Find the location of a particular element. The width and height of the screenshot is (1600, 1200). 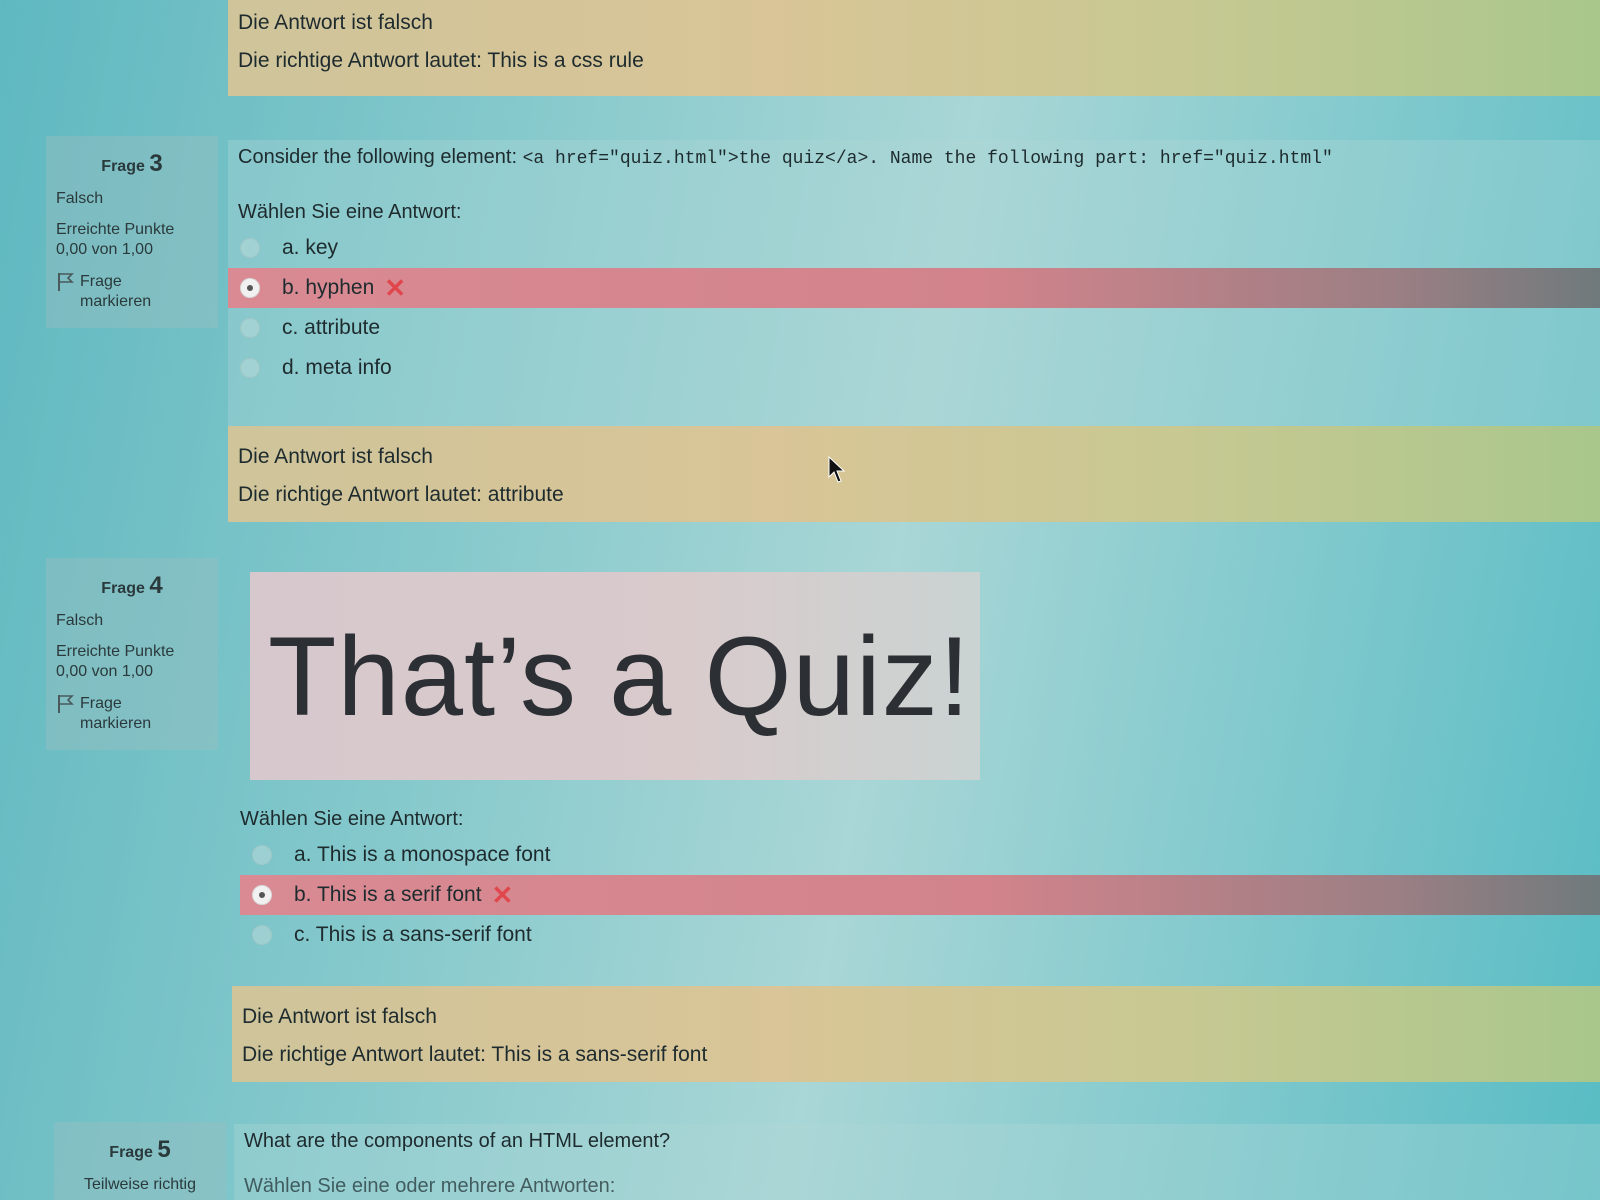

answer-prompt: Wählen Sie eine oder mehrere Antworten: is located at coordinates (430, 1186).